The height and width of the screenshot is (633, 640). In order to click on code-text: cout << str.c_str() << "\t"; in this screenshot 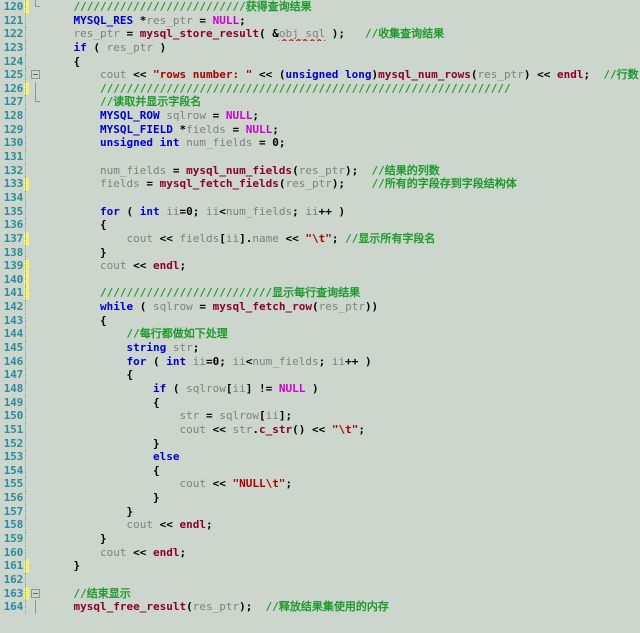, I will do `click(341, 430)`.